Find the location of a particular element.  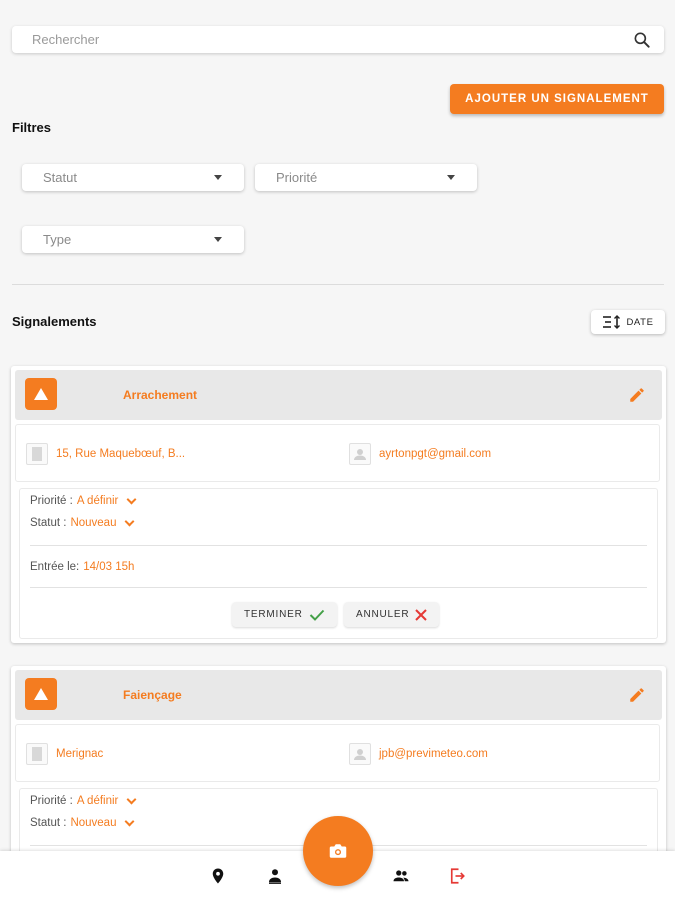

camera-fab-button is located at coordinates (338, 851).